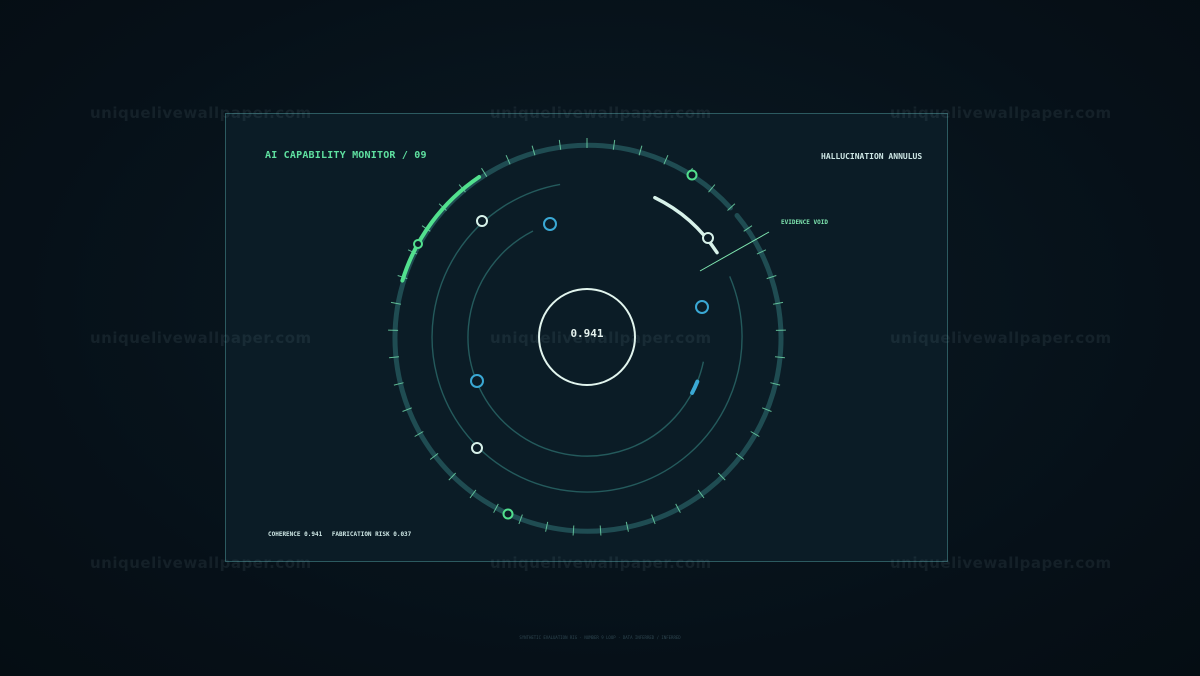  Describe the element at coordinates (695, 387) in the screenshot. I see `cyan-highlight-arc` at that location.